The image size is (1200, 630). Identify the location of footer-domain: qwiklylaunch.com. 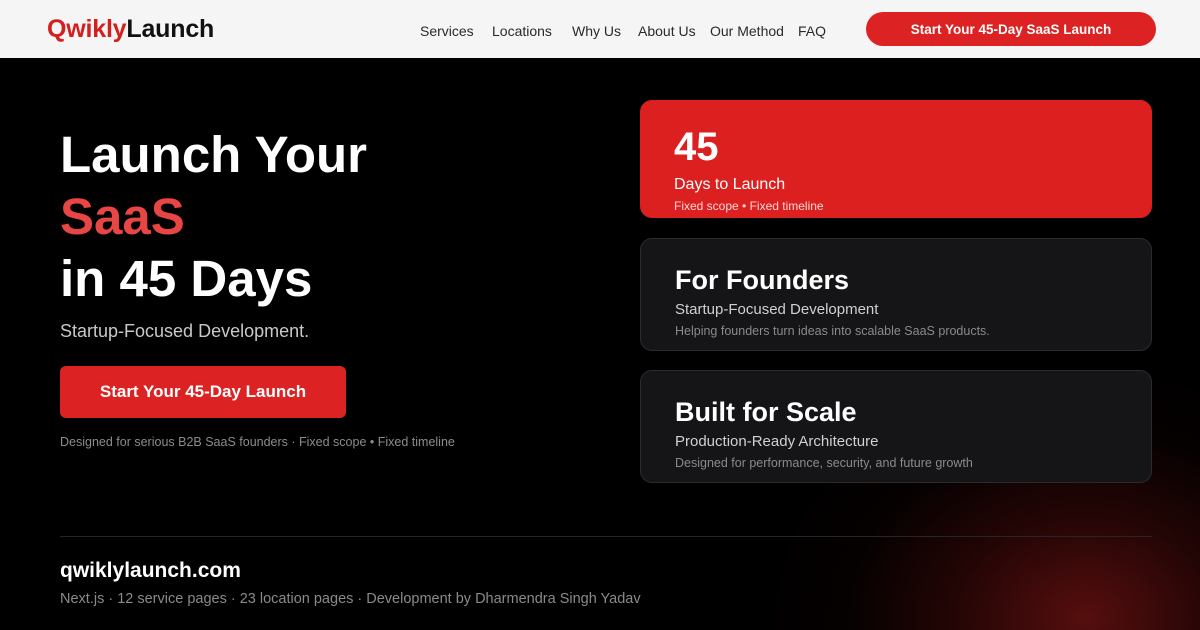
(150, 571).